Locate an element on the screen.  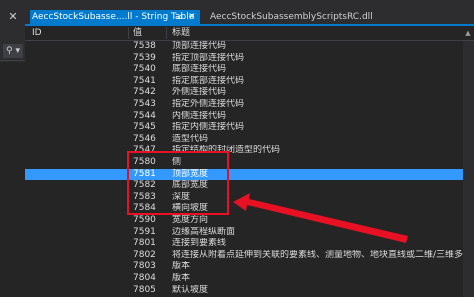
arrow-shape is located at coordinates (320, 218).